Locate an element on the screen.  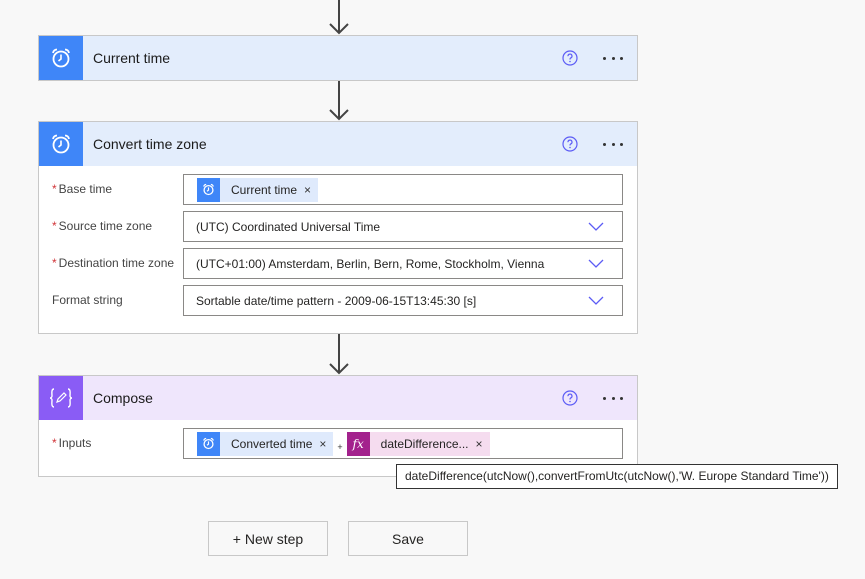
field-label: * Source time zone is located at coordinates (102, 226).